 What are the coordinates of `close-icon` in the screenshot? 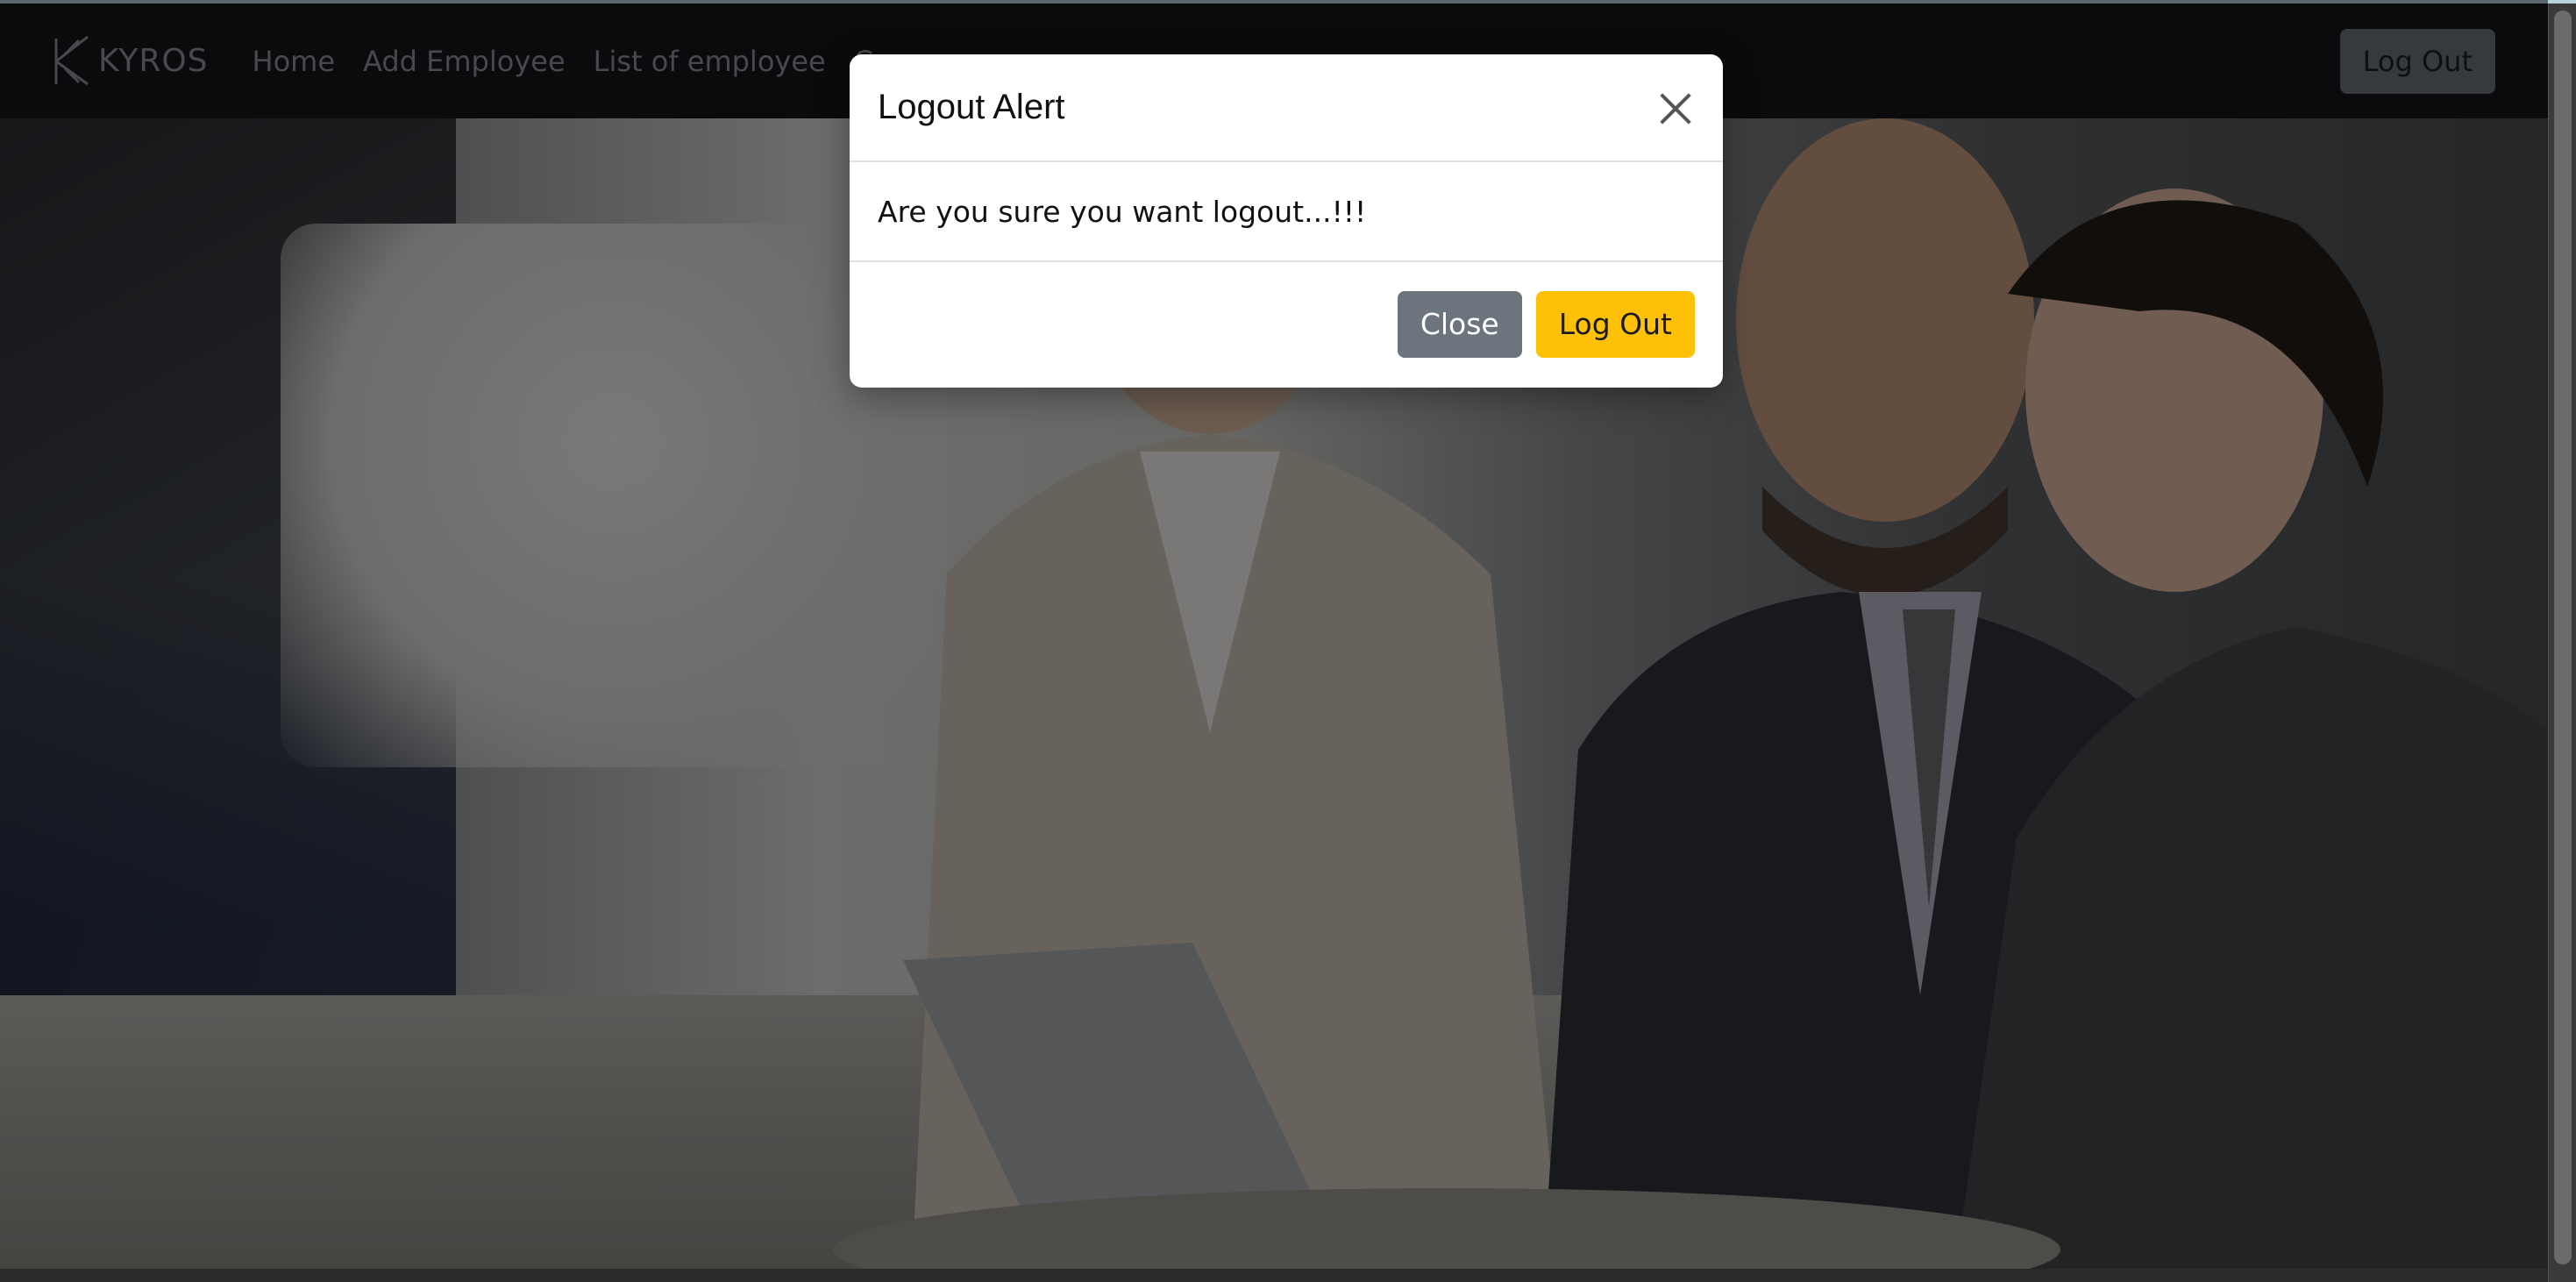 It's located at (1675, 108).